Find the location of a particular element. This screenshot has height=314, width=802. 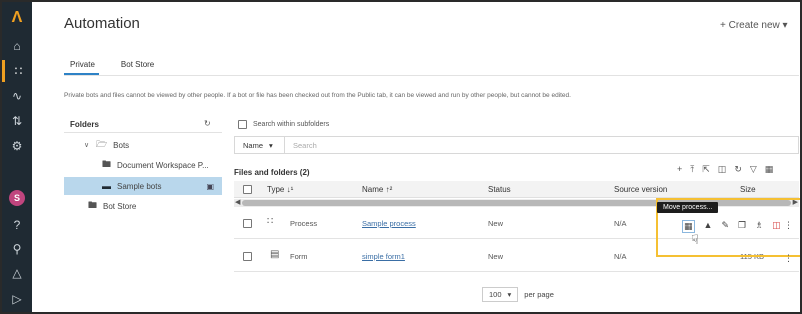

checkout-icon: ⇱ is located at coordinates (706, 169).